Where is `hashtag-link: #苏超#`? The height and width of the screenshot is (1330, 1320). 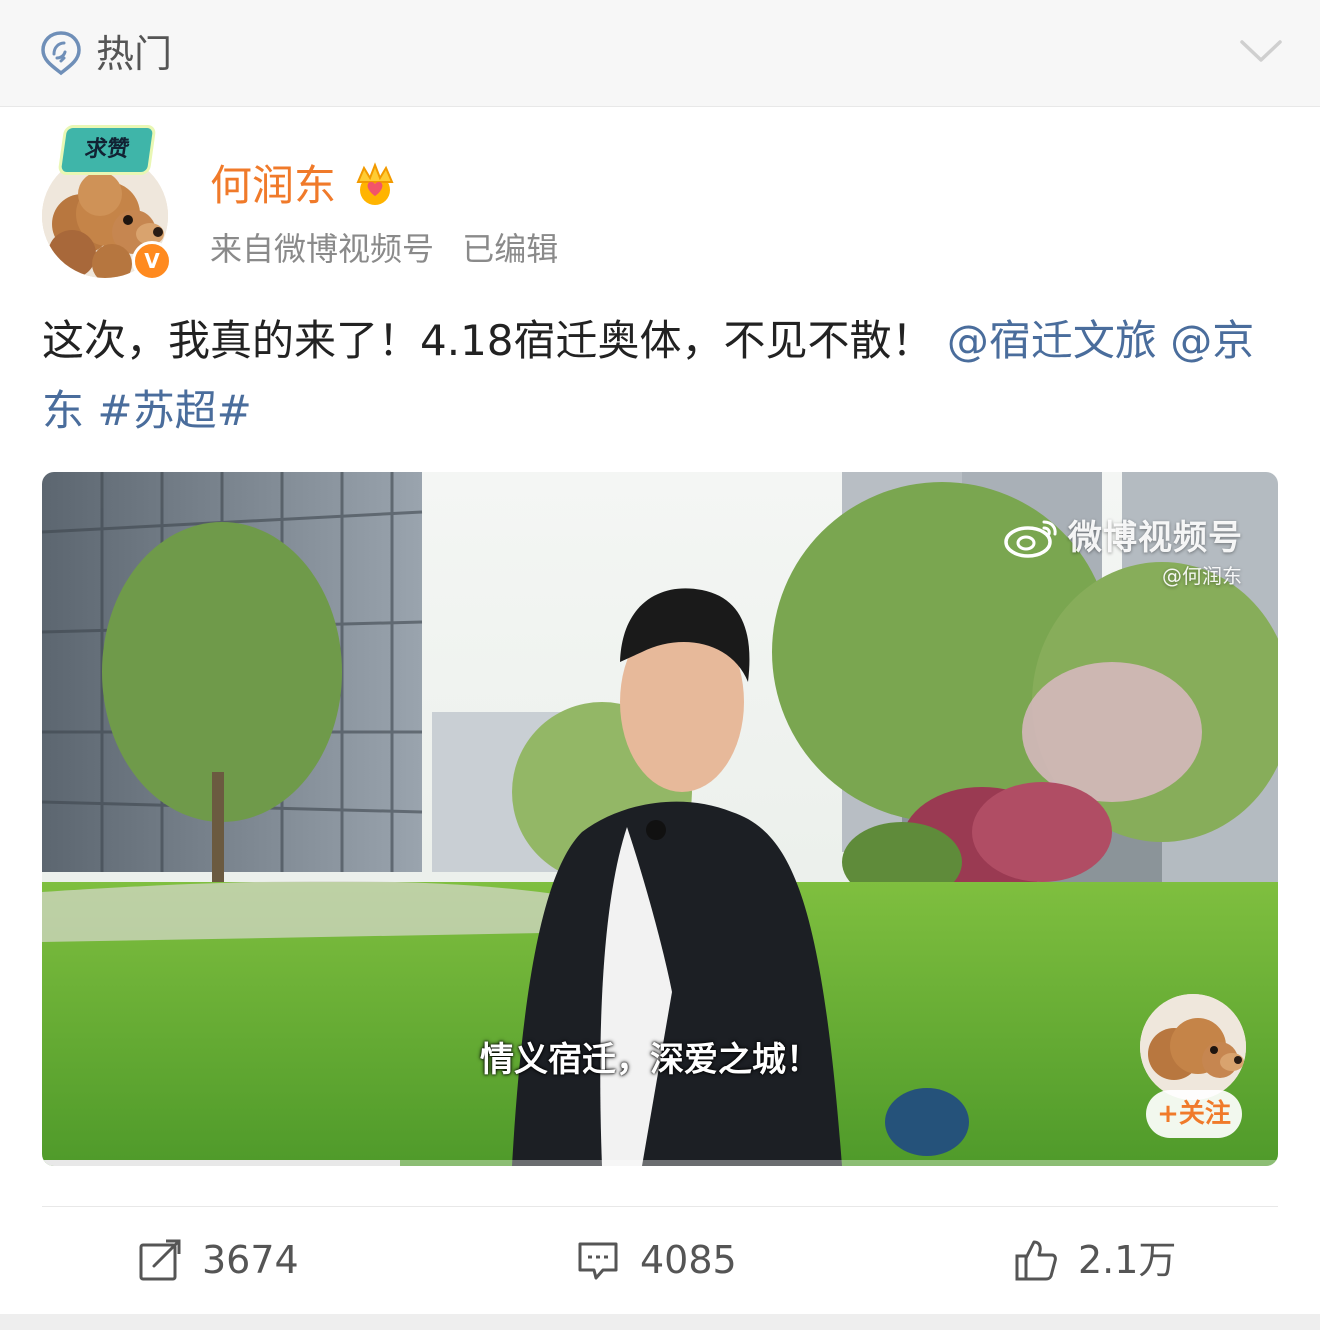 hashtag-link: #苏超# is located at coordinates (174, 410).